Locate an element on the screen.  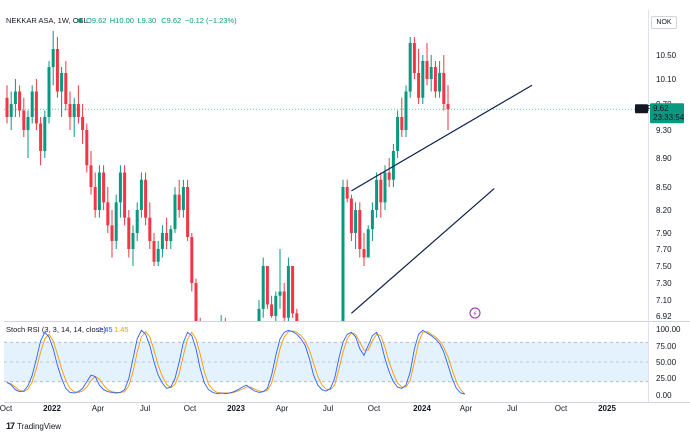
price-tick-label: 6.92 is located at coordinates (664, 316).